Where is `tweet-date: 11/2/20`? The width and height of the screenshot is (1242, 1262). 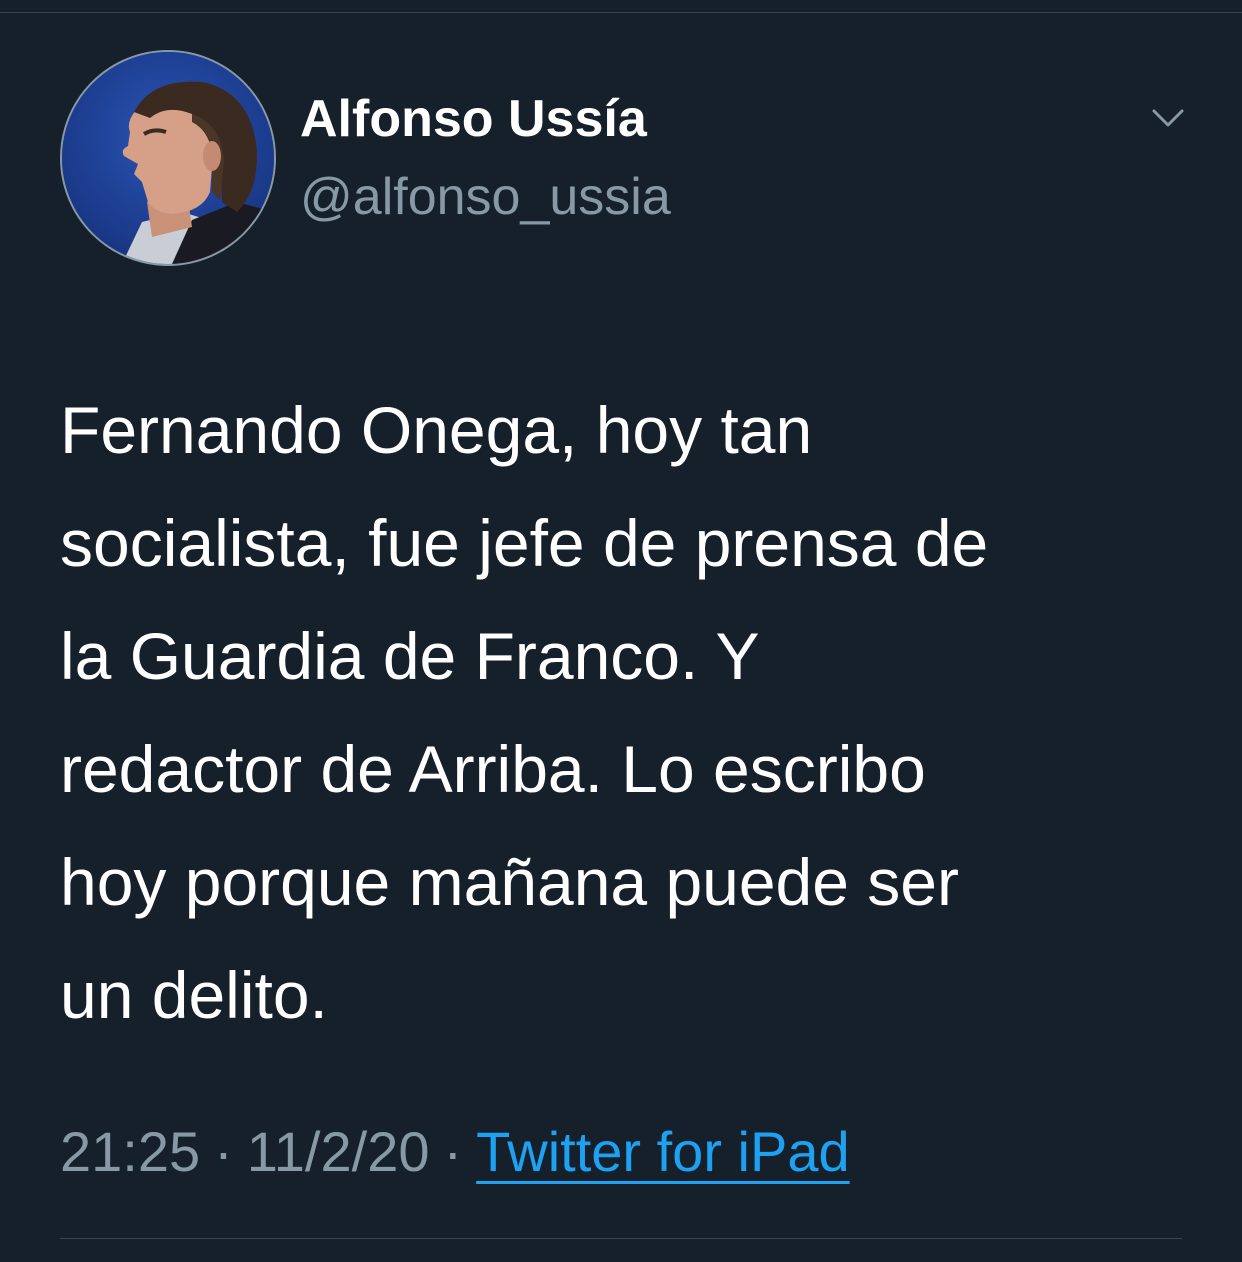 tweet-date: 11/2/20 is located at coordinates (338, 1151).